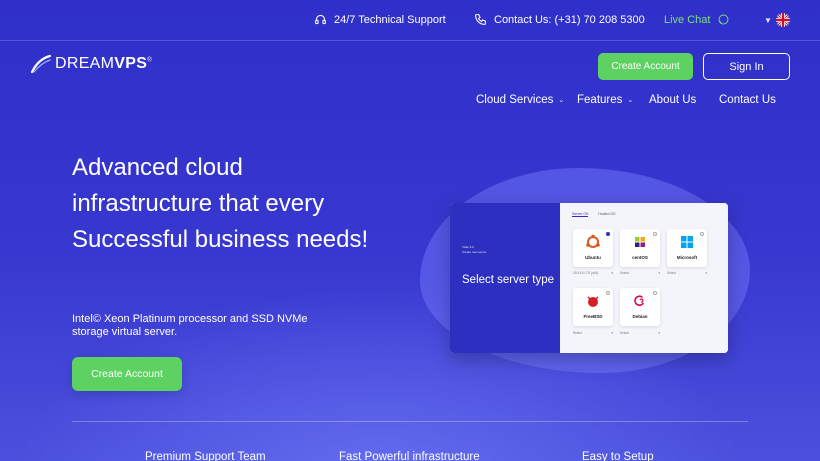  I want to click on support-link: 24/7 Technical Support, so click(380, 19).